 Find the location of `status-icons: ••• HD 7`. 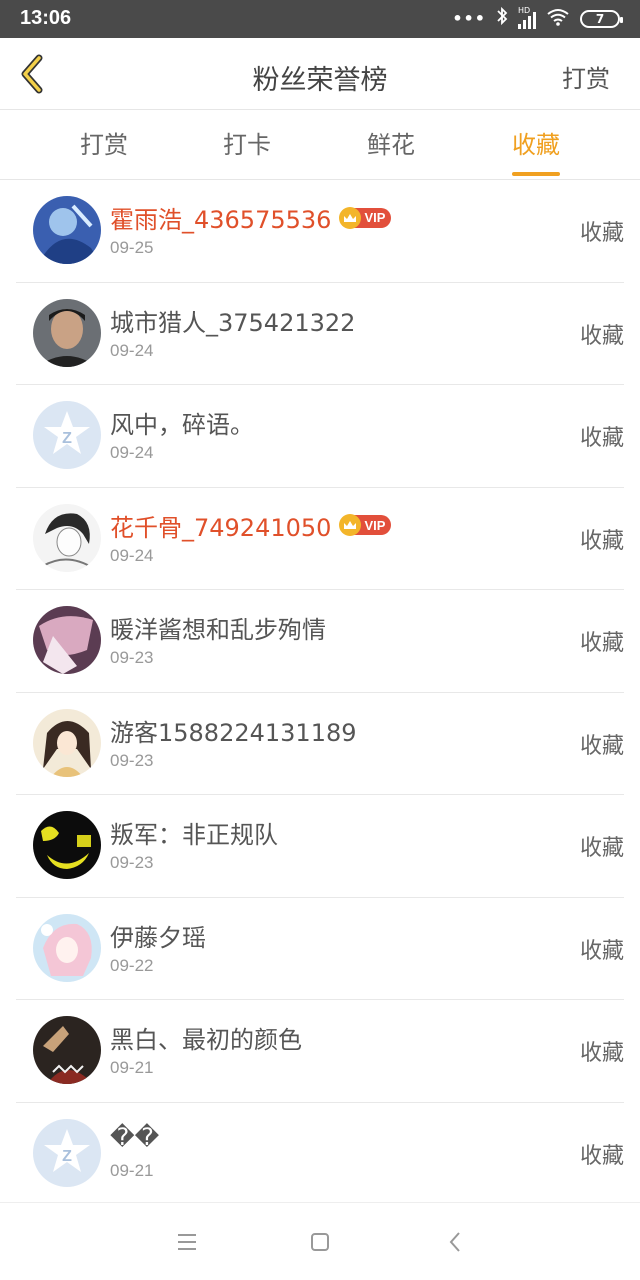

status-icons: ••• HD 7 is located at coordinates (537, 19).